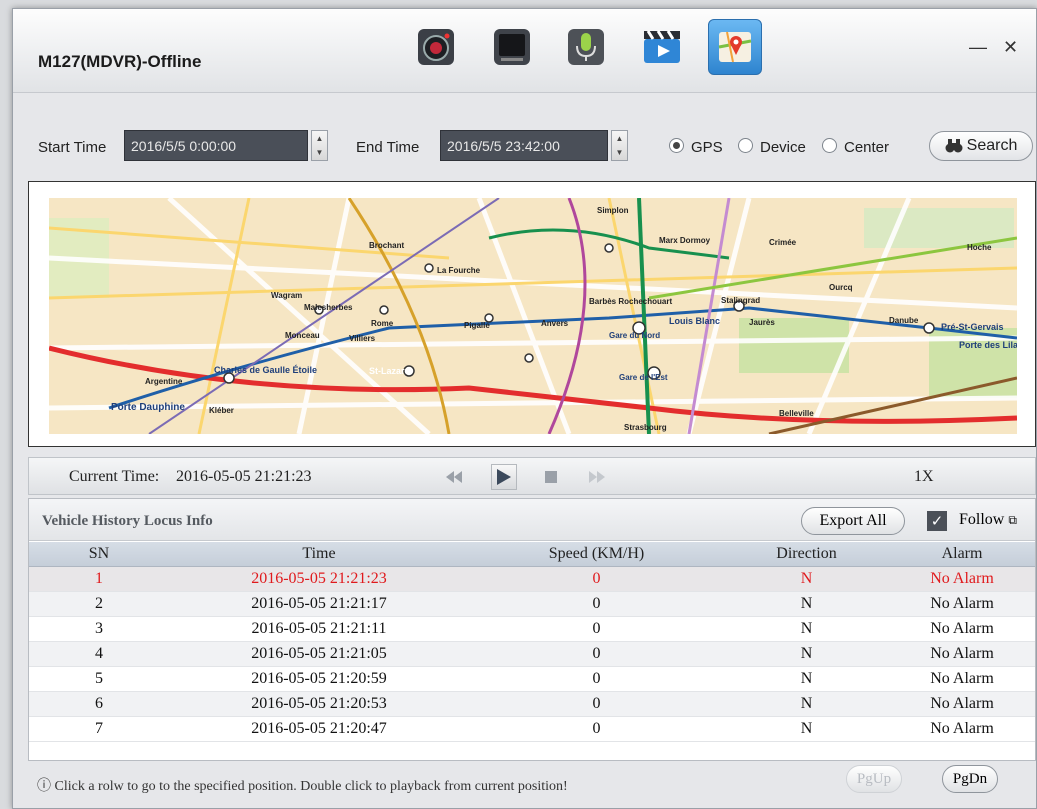  What do you see at coordinates (319, 729) in the screenshot?
I see `cell-time: 2016-05-05 21:20:47` at bounding box center [319, 729].